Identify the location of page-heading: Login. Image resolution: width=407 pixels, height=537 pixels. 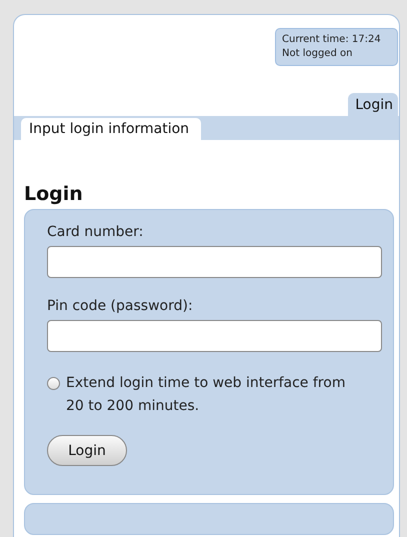
(54, 194).